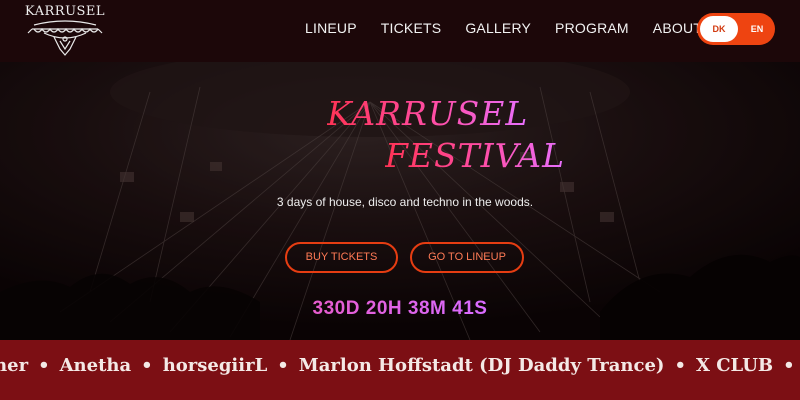 This screenshot has width=800, height=400. What do you see at coordinates (467, 257) in the screenshot?
I see `go-to-lineup-button: GO TO LINEUP` at bounding box center [467, 257].